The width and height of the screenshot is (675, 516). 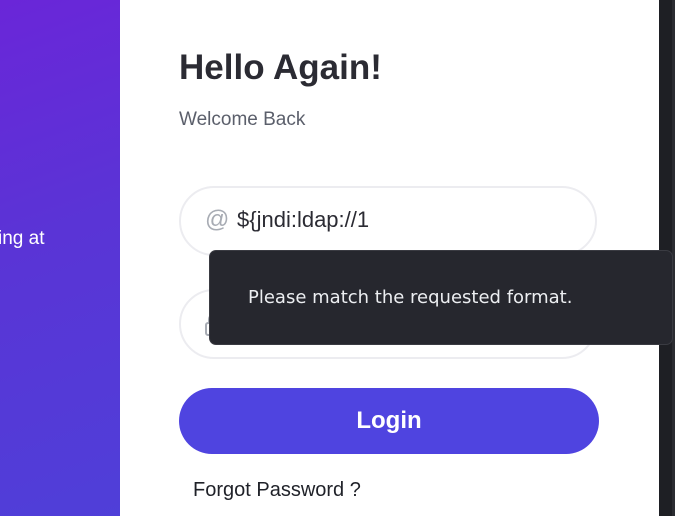 What do you see at coordinates (389, 421) in the screenshot?
I see `login-button: Login` at bounding box center [389, 421].